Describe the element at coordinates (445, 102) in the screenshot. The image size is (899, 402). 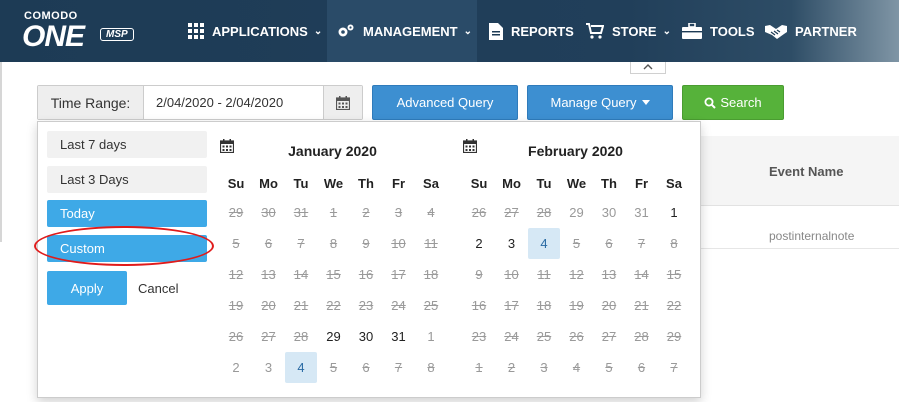
I see `advanced-query-button: Advanced Query` at that location.